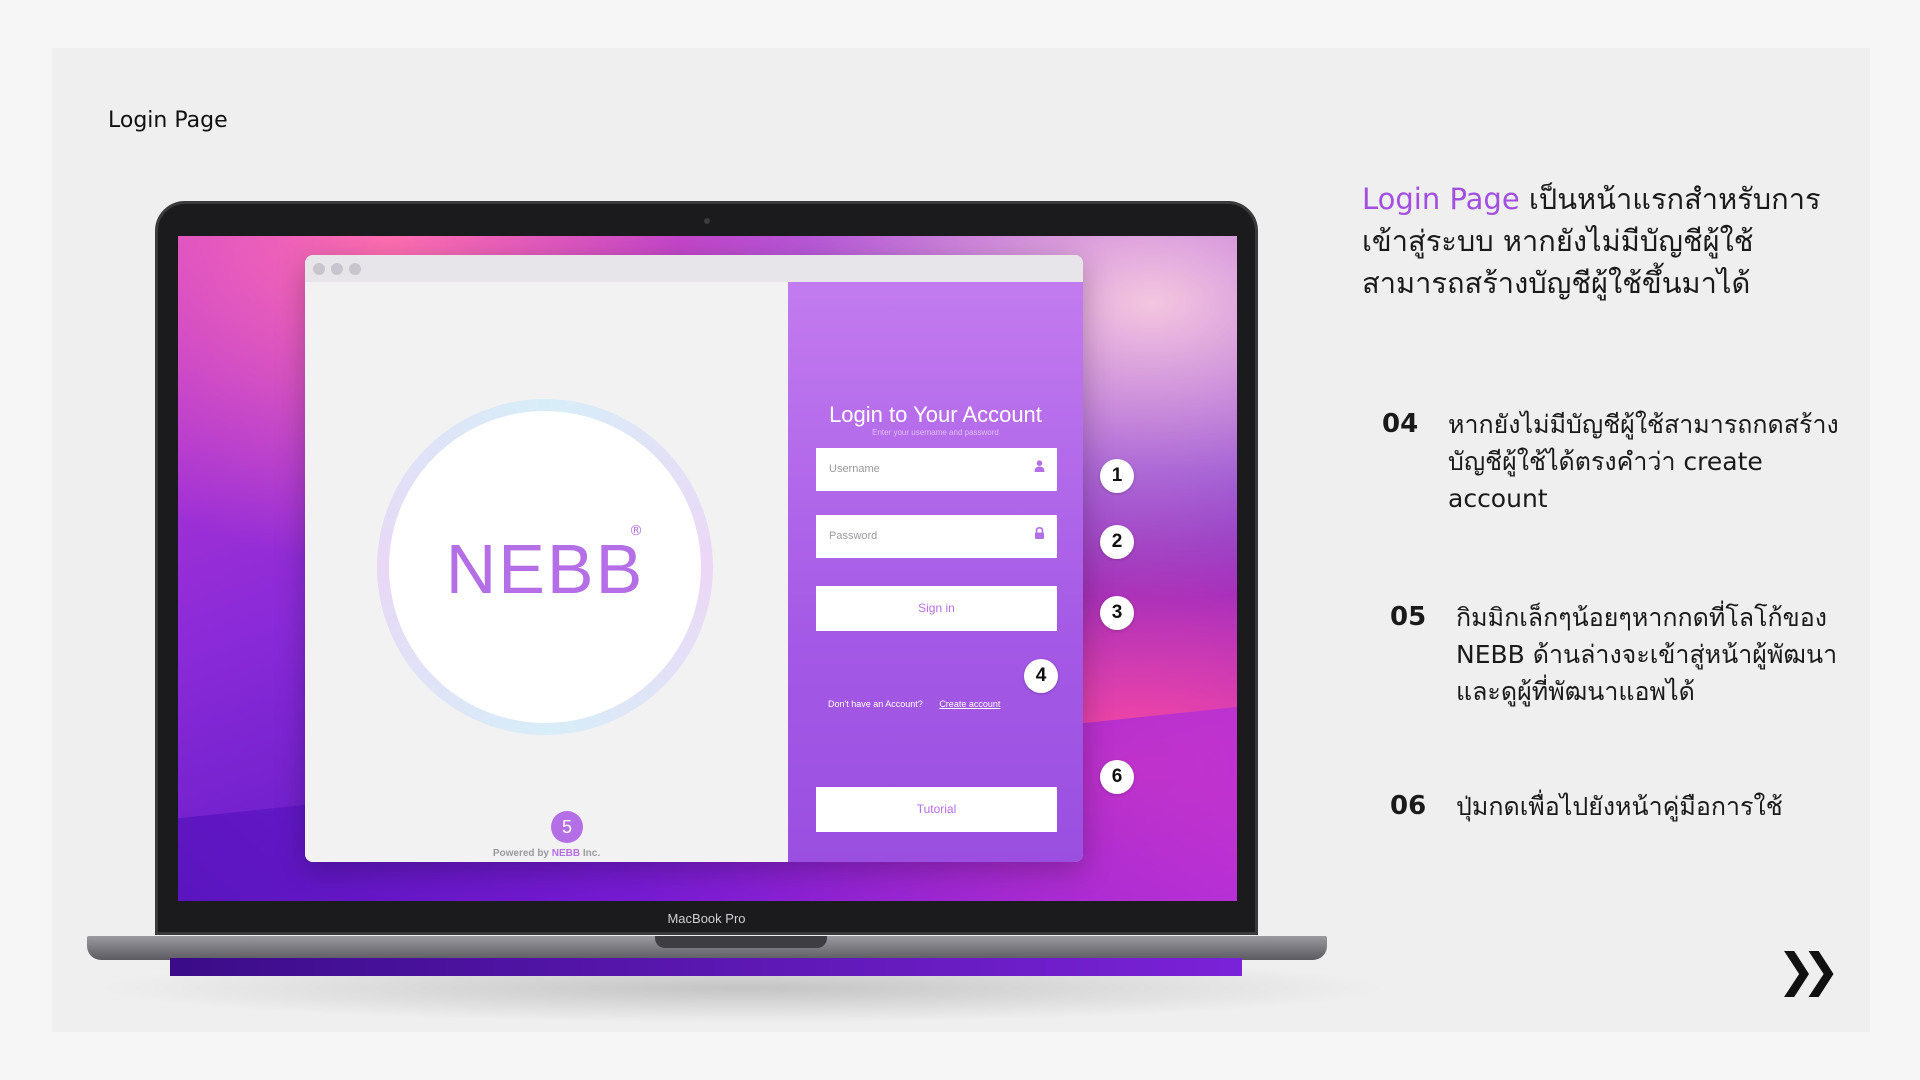  I want to click on item-number: 04, so click(1400, 424).